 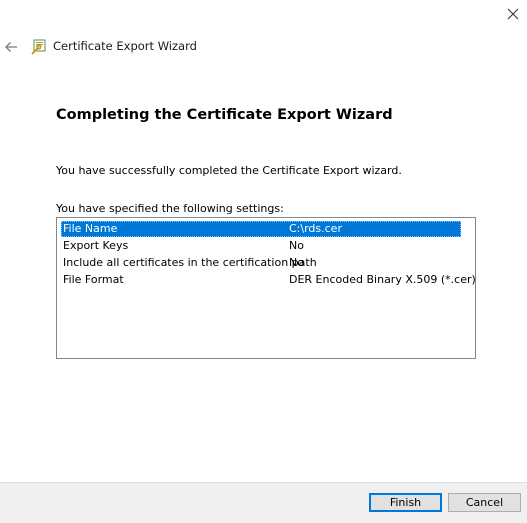 What do you see at coordinates (224, 115) in the screenshot?
I see `page-heading: Completing the Certificate Export Wizard` at bounding box center [224, 115].